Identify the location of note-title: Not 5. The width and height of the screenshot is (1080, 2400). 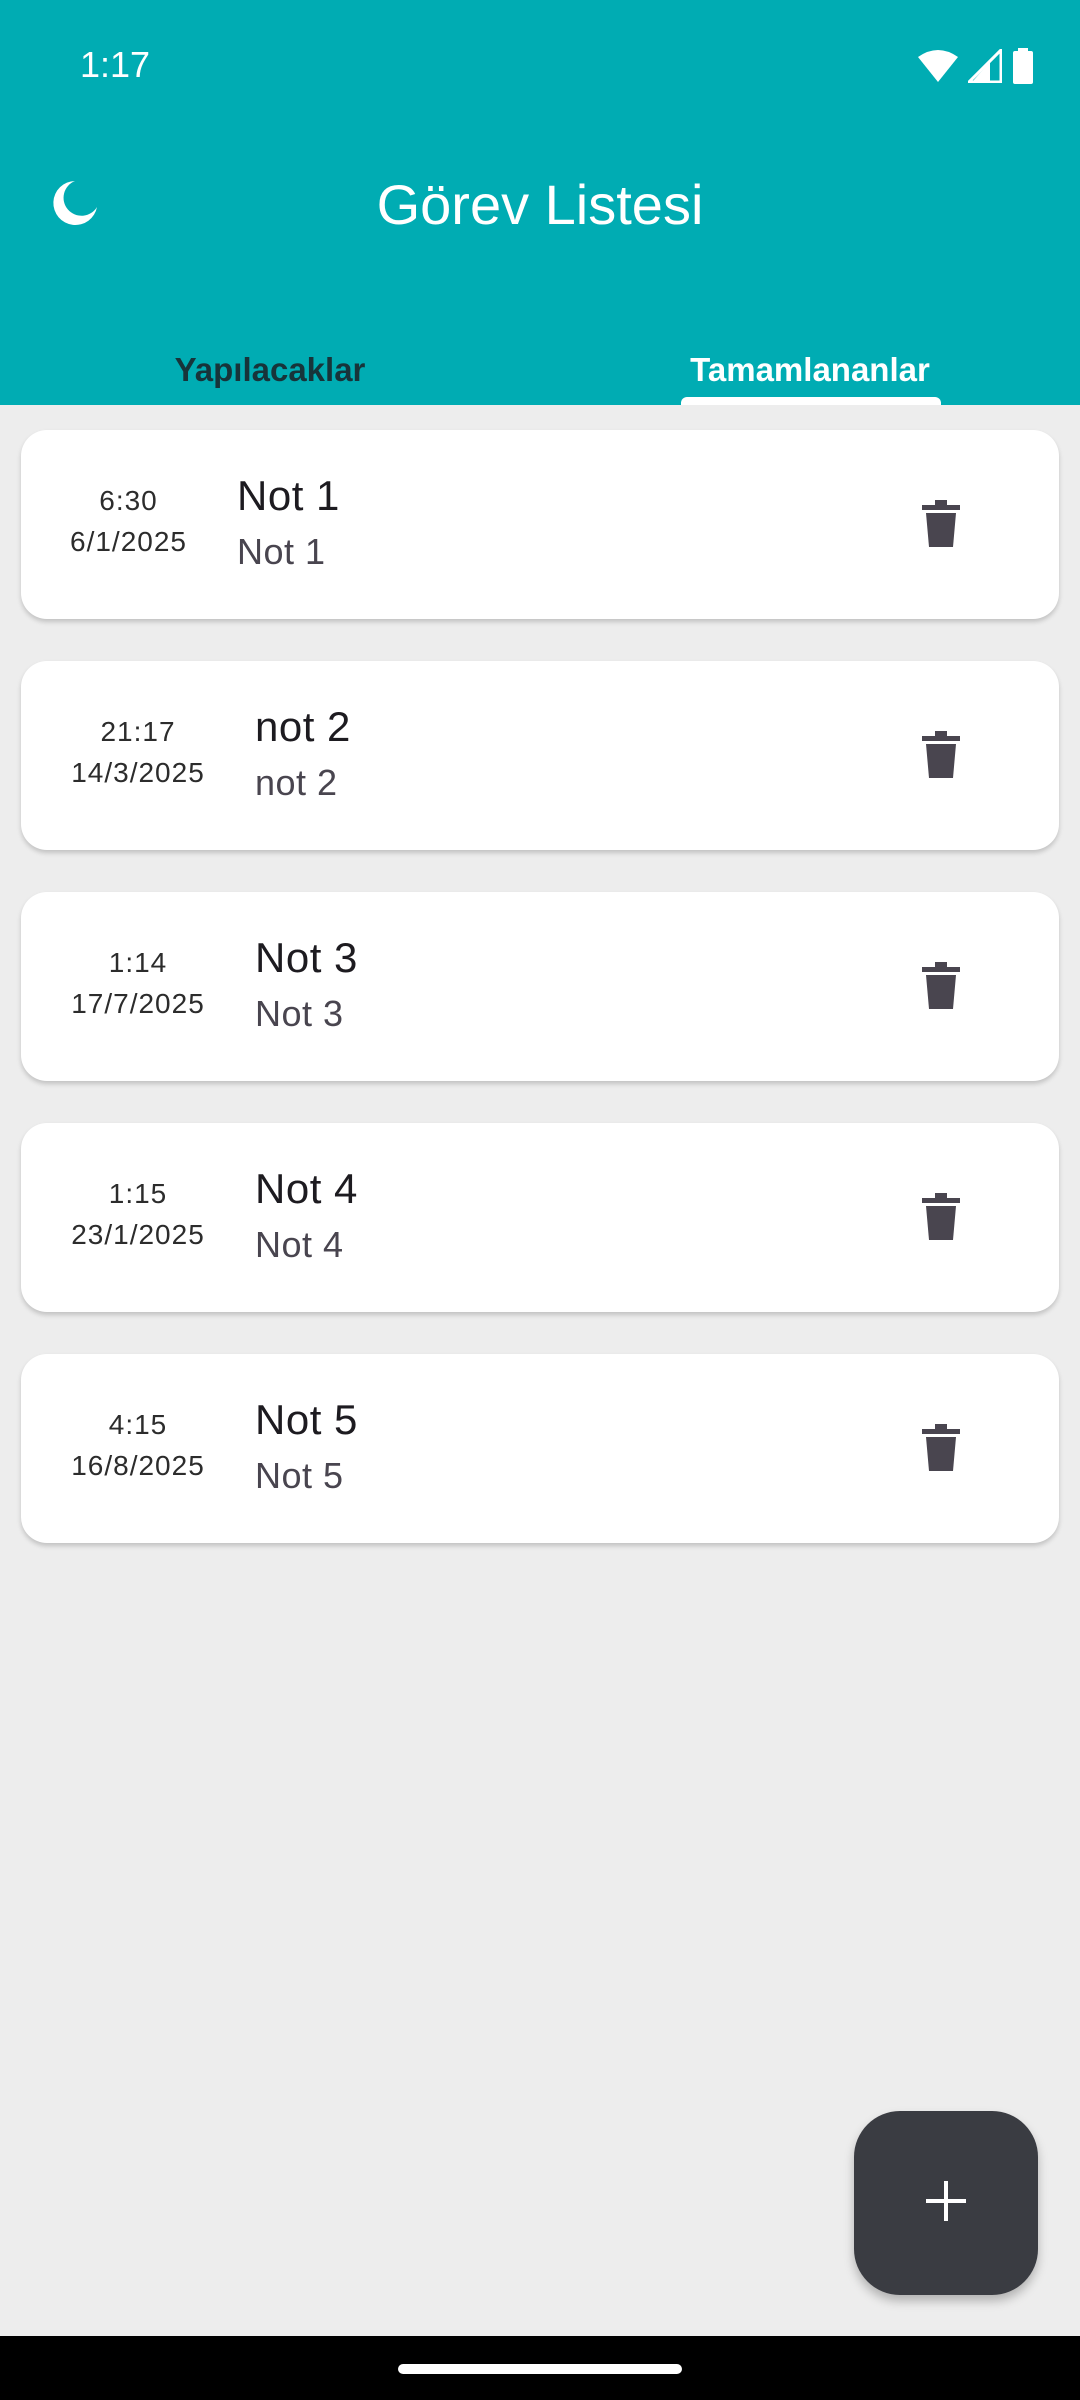
(306, 1419).